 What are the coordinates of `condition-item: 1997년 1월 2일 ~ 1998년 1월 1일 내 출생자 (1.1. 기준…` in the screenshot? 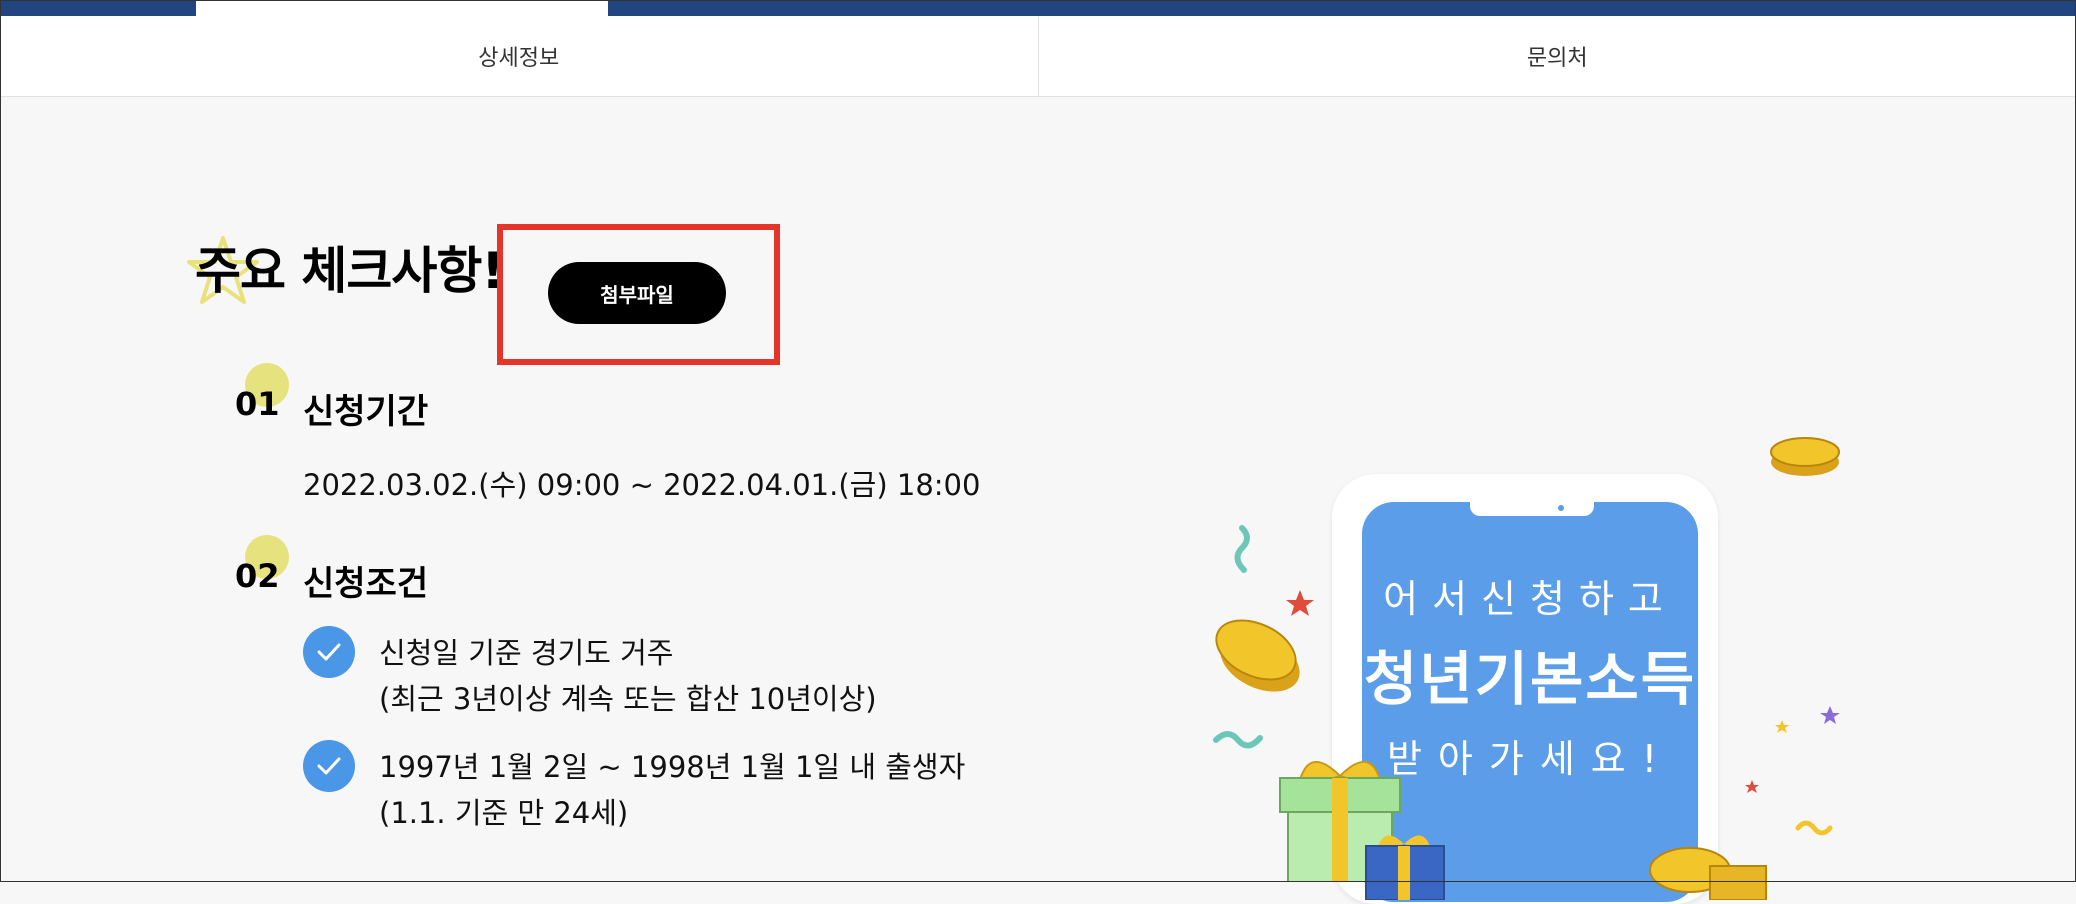 It's located at (634, 790).